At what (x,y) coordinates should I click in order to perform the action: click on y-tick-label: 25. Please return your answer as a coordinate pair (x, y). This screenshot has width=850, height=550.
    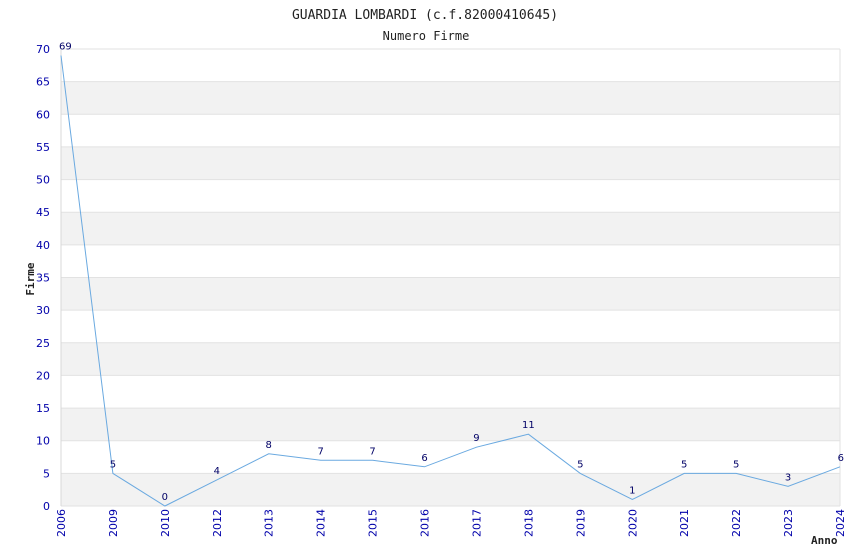
    Looking at the image, I should click on (43, 343).